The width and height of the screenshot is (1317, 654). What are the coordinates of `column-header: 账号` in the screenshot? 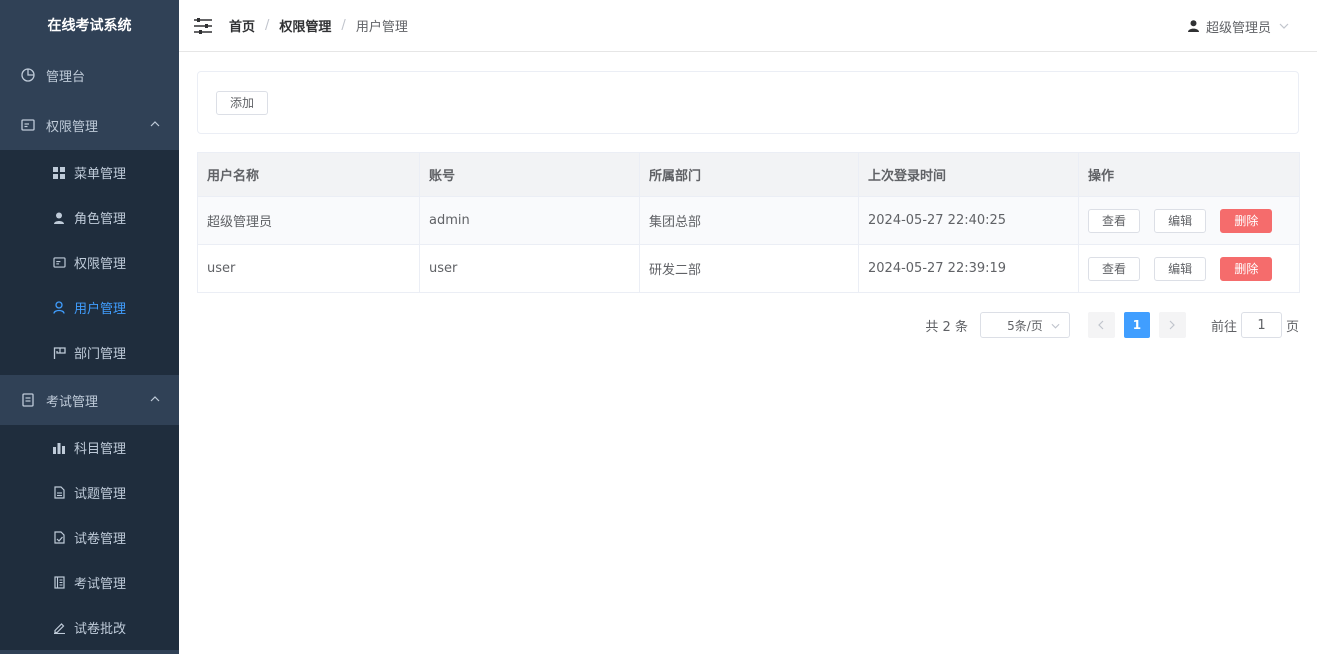 It's located at (529, 174).